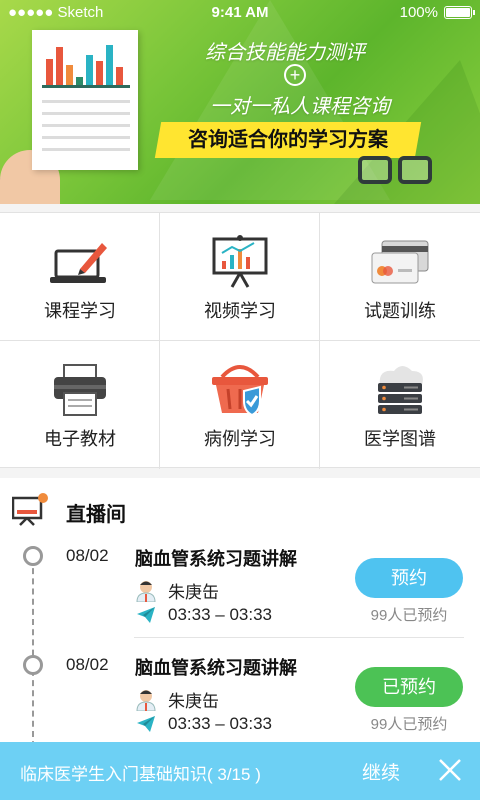 The height and width of the screenshot is (800, 480). Describe the element at coordinates (299, 637) in the screenshot. I see `divider` at that location.